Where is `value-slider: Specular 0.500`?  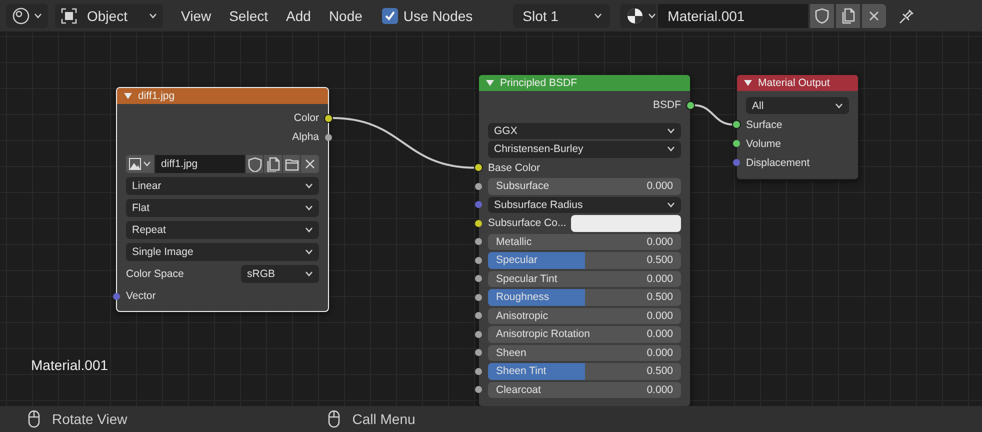
value-slider: Specular 0.500 is located at coordinates (584, 260).